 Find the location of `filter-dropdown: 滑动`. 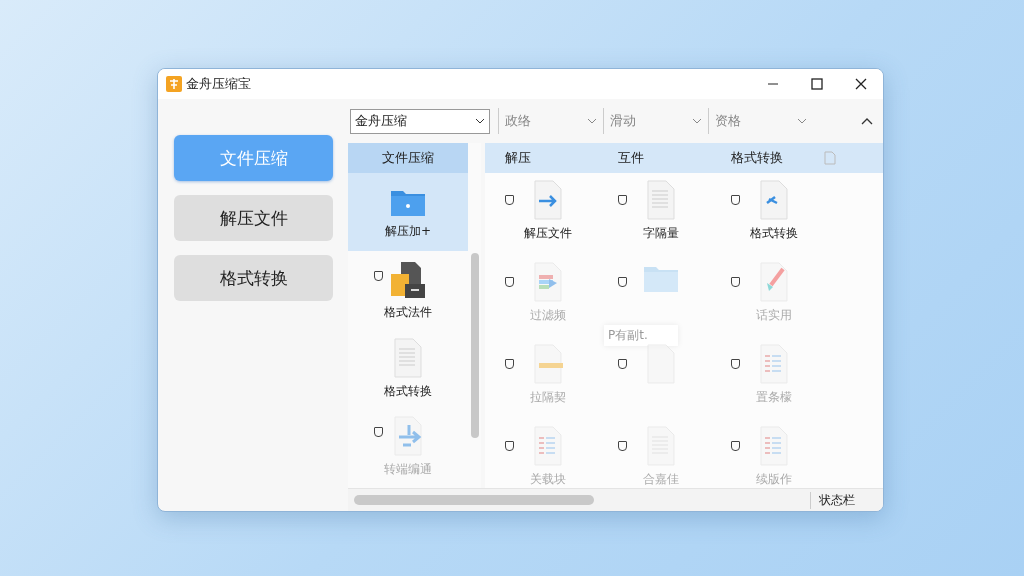

filter-dropdown: 滑动 is located at coordinates (655, 121).